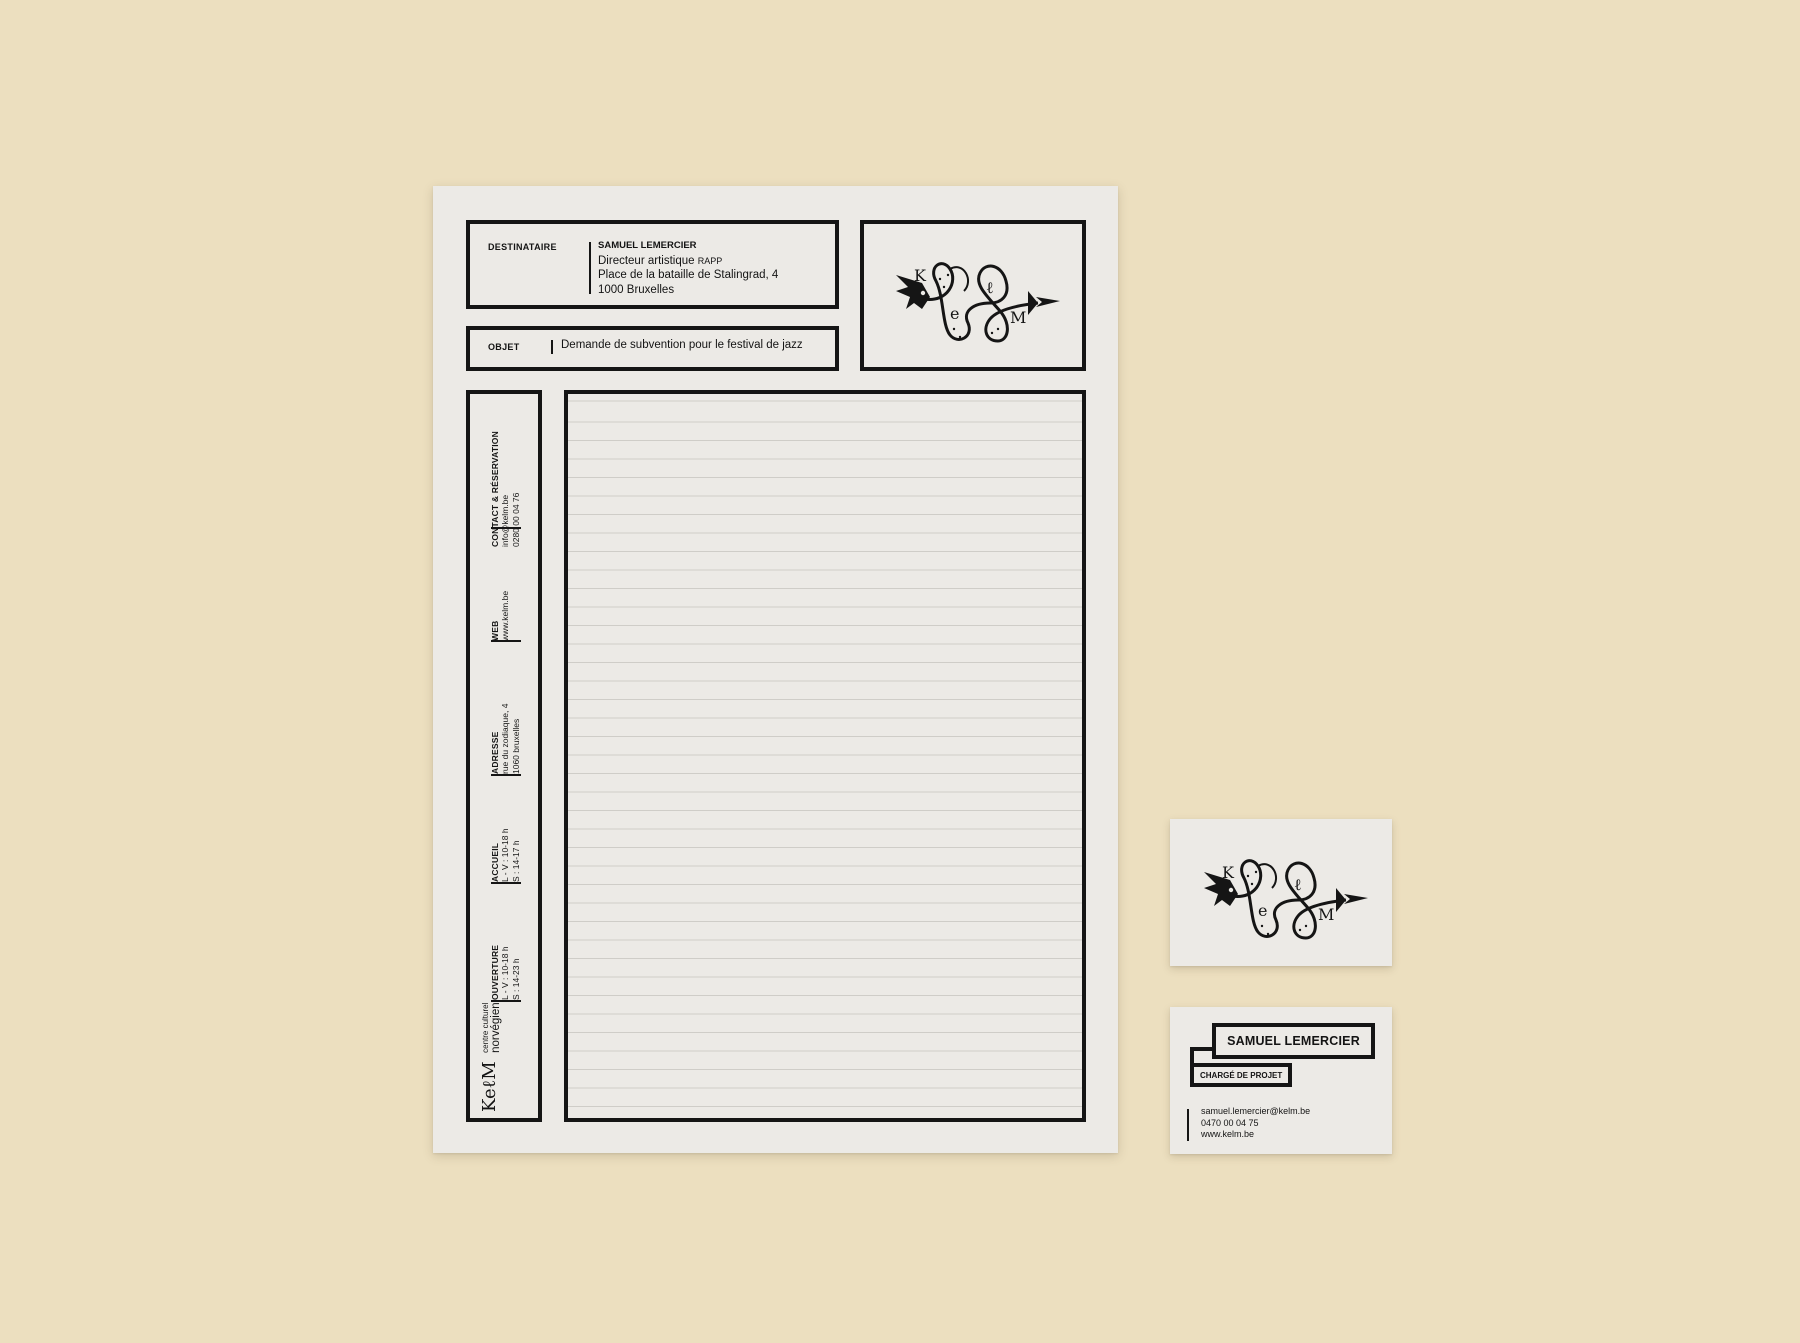  What do you see at coordinates (495, 630) in the screenshot?
I see `web-label: WEB` at bounding box center [495, 630].